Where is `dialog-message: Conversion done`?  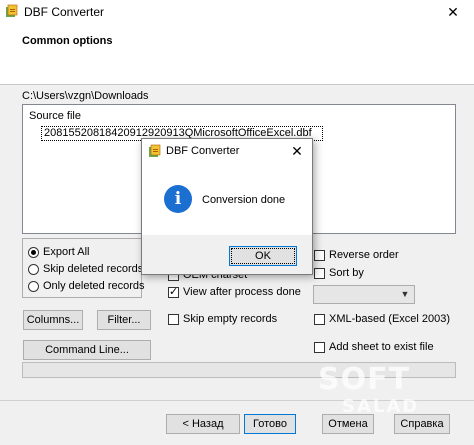
dialog-message: Conversion done is located at coordinates (244, 200).